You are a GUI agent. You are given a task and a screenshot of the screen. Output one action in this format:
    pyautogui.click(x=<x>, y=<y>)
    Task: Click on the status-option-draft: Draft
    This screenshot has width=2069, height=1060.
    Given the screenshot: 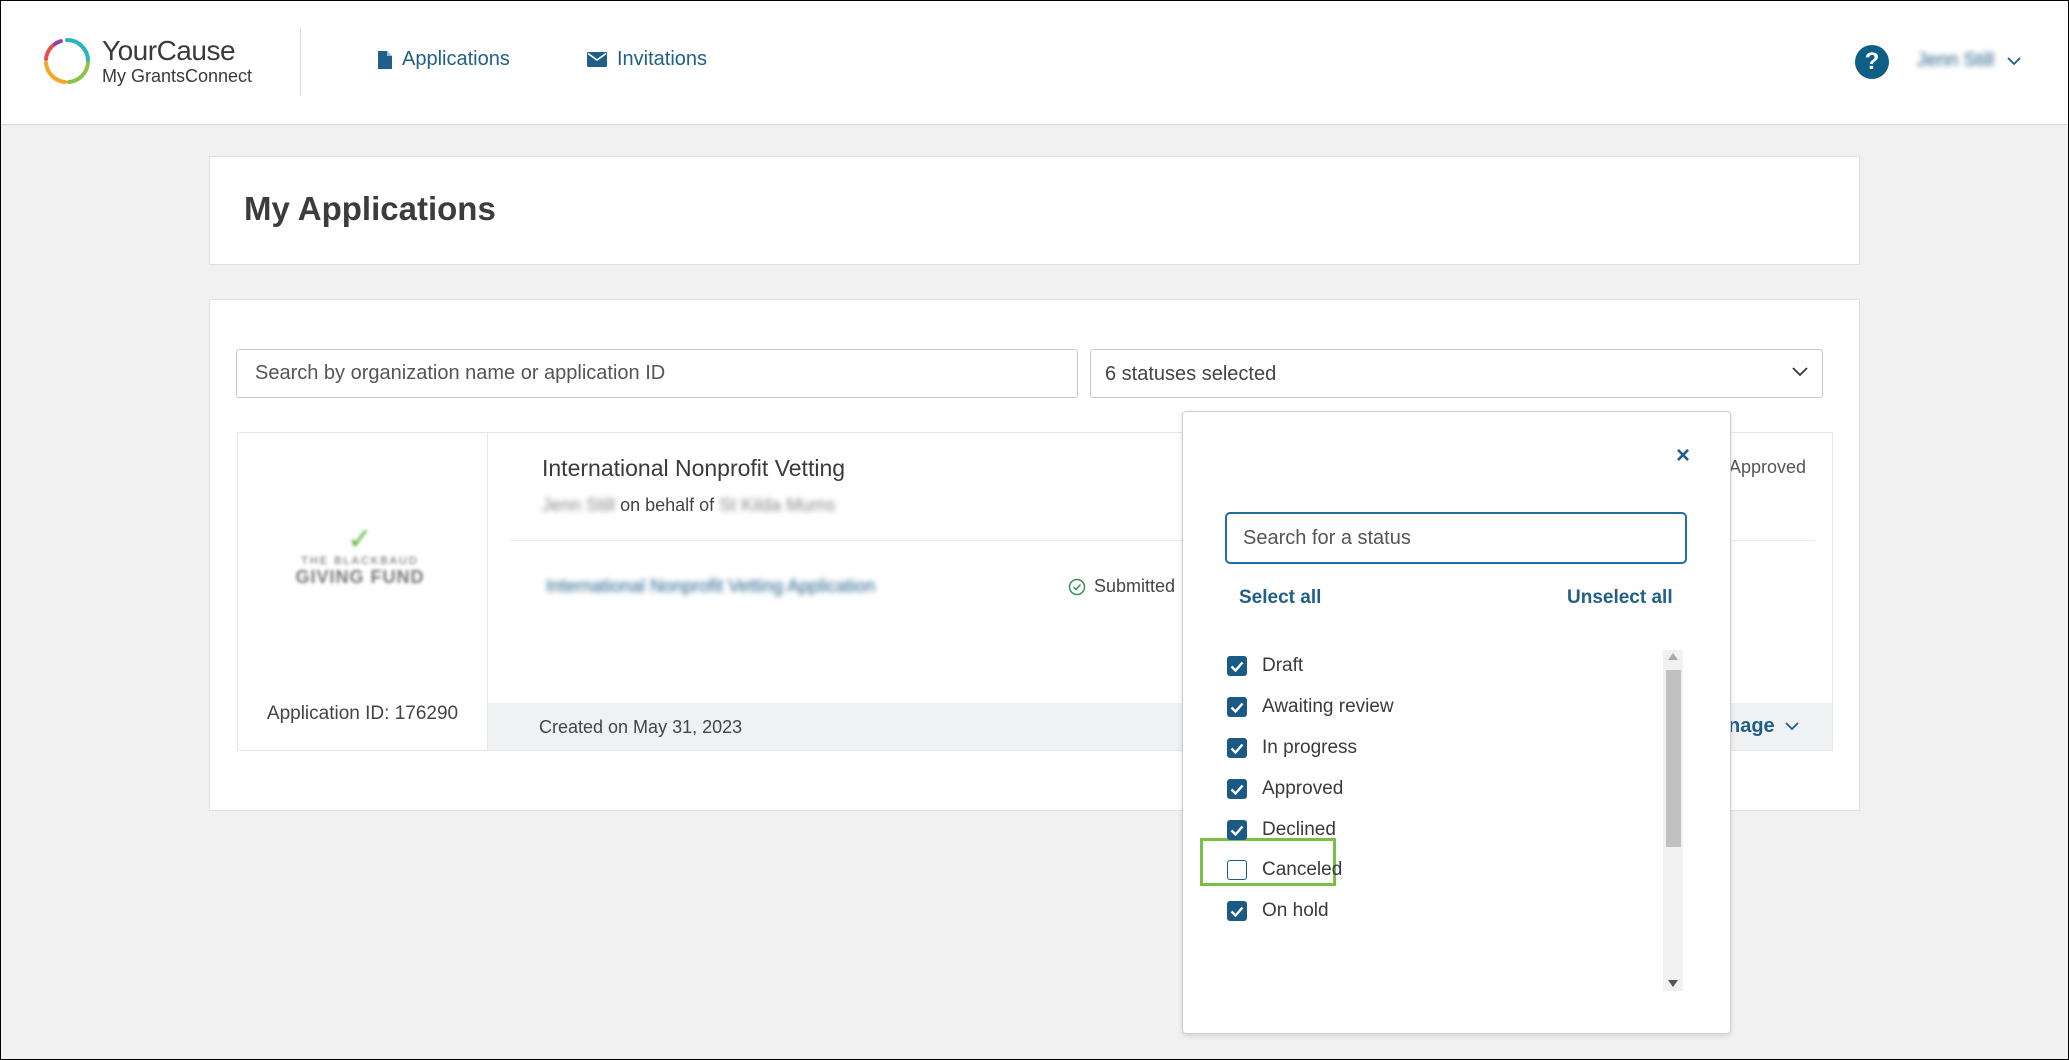 What is the action you would take?
    pyautogui.click(x=1265, y=666)
    